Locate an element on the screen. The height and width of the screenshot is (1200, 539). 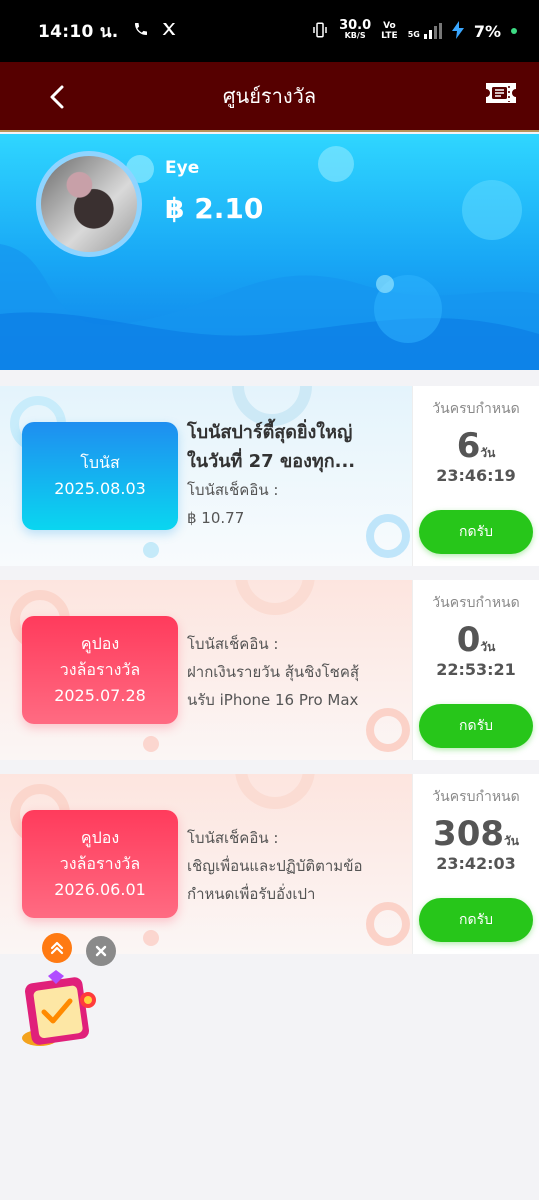
reward-desc: นรับ iPhone 16 Pro Max is located at coordinates (273, 700).